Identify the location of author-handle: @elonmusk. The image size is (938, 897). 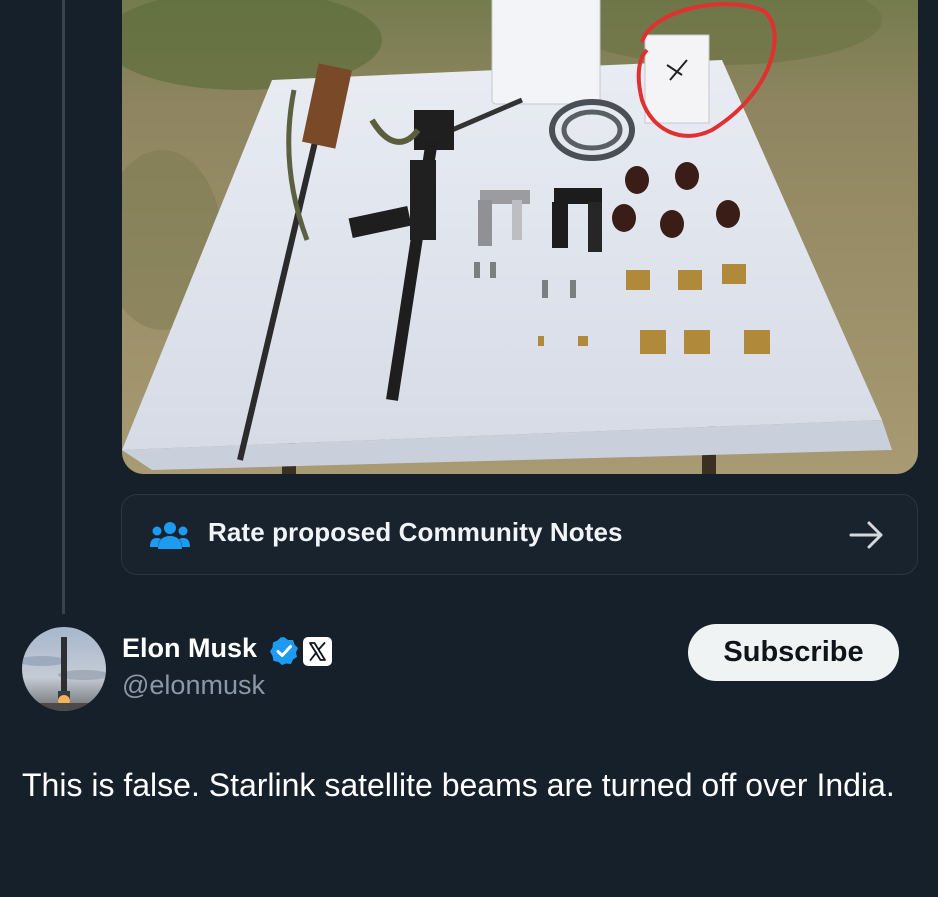
(193, 685).